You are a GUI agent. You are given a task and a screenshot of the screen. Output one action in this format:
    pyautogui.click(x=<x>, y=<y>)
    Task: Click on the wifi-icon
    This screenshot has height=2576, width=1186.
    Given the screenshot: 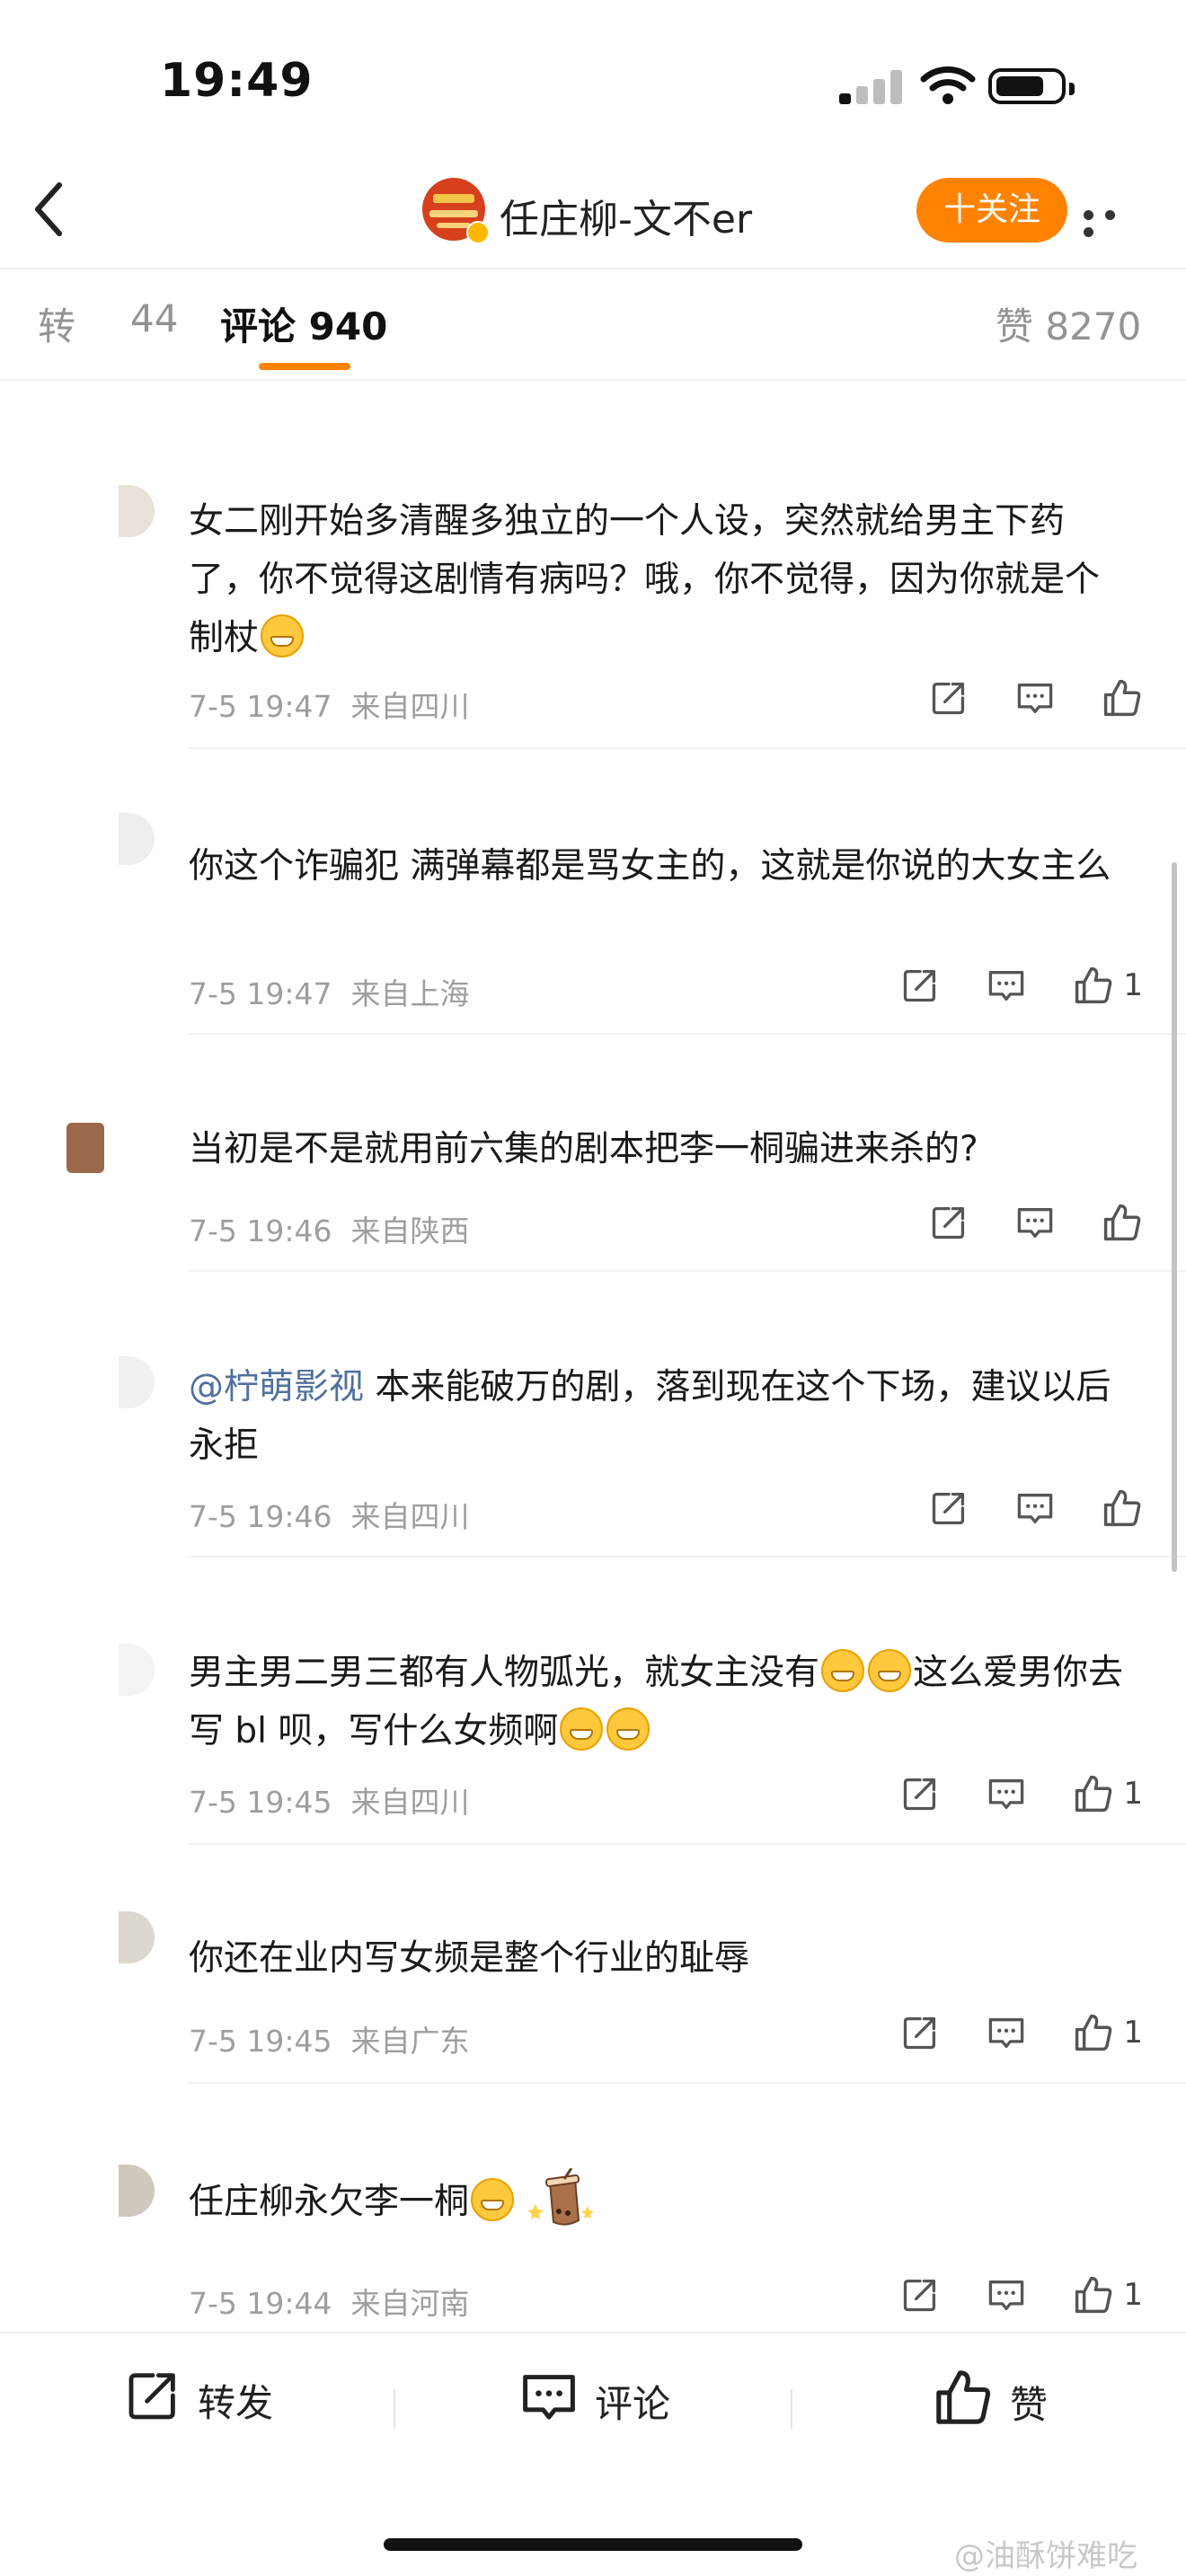 What is the action you would take?
    pyautogui.click(x=948, y=85)
    